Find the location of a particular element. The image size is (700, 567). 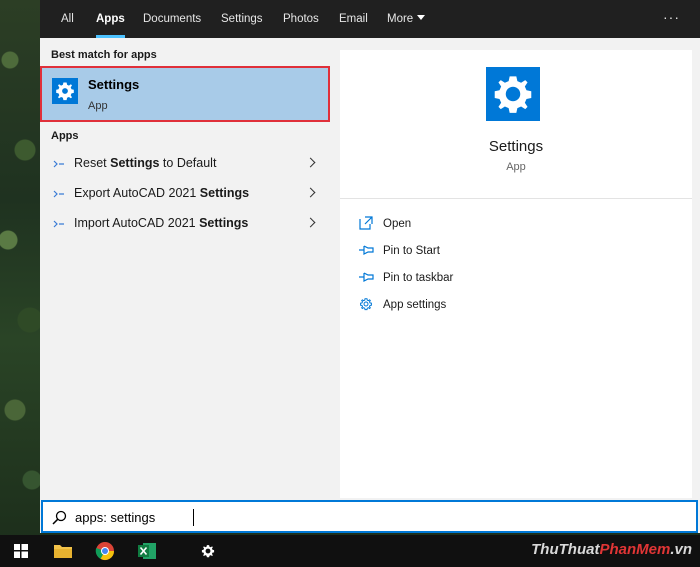

list-item: Export AutoCAD 2021 Settings is located at coordinates (186, 194).